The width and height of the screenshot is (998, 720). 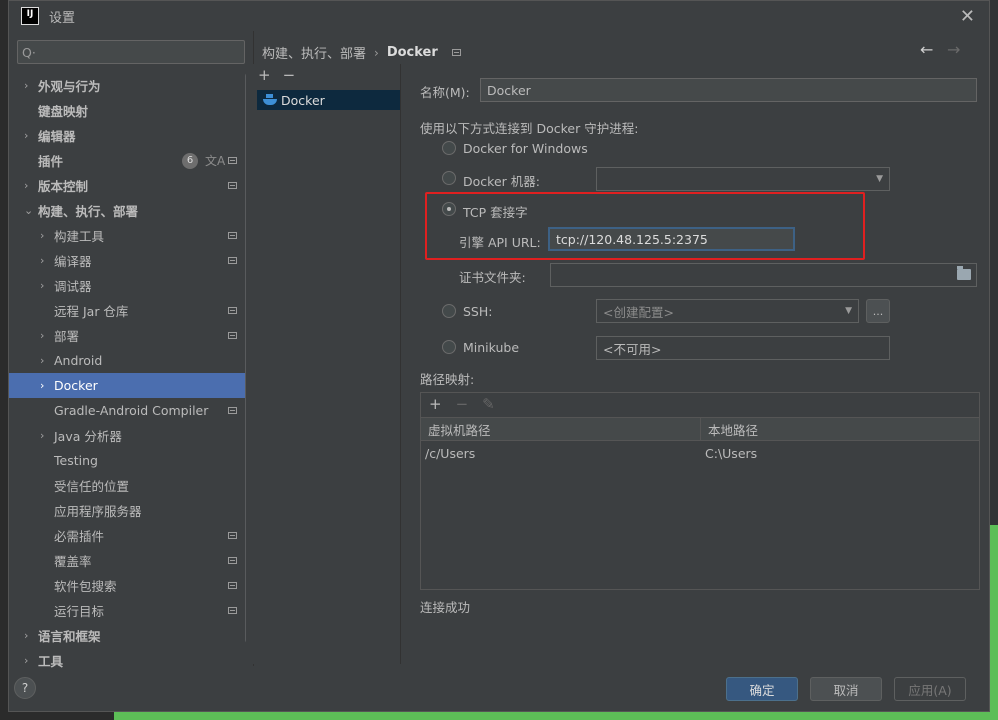 What do you see at coordinates (447, 379) in the screenshot?
I see `path-mapping-label: 路径映射:` at bounding box center [447, 379].